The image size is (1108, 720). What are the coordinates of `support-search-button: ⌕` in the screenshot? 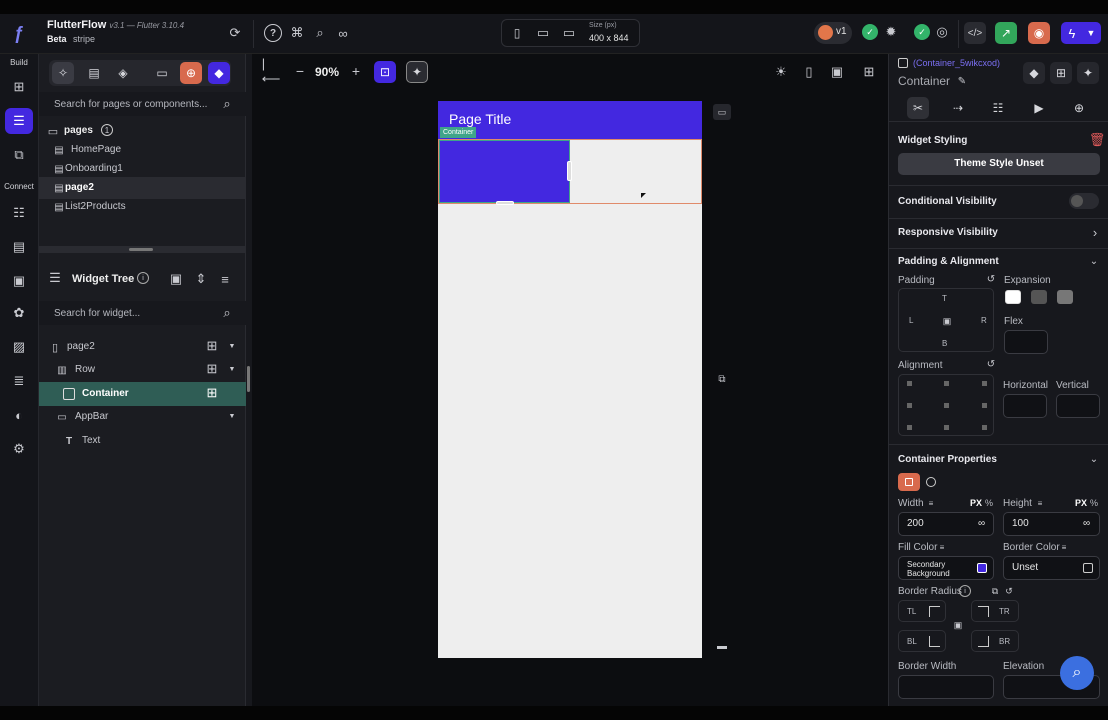 It's located at (1077, 673).